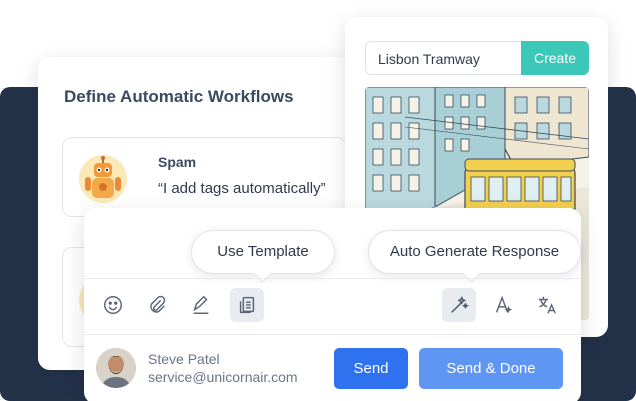 The width and height of the screenshot is (636, 401). Describe the element at coordinates (242, 188) in the screenshot. I see `workflow-item-quote: “I add tags automatically”` at that location.